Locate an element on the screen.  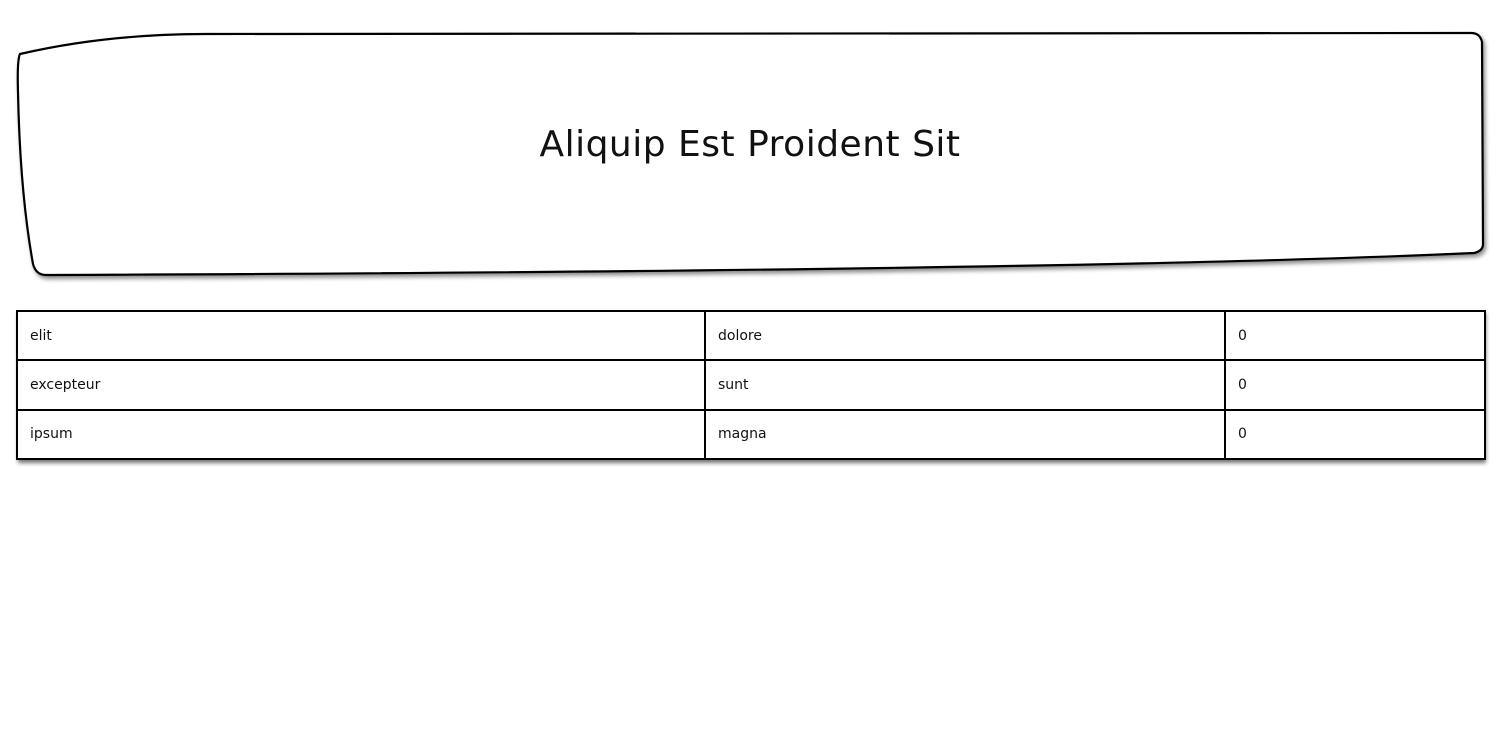
table-cell: dolore is located at coordinates (965, 335).